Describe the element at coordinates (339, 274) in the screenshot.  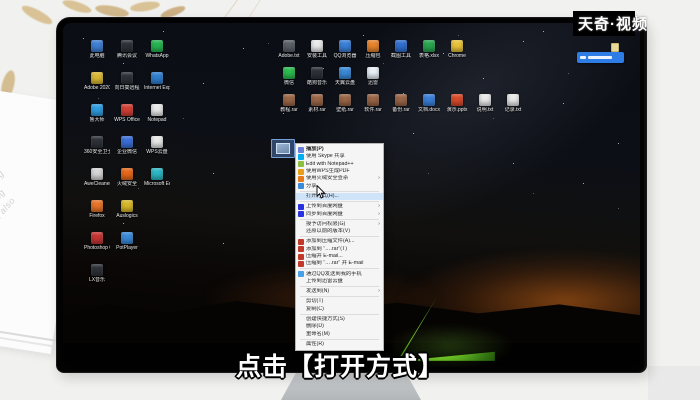
I see `menu-item: 通过QQ发送到我的手机` at that location.